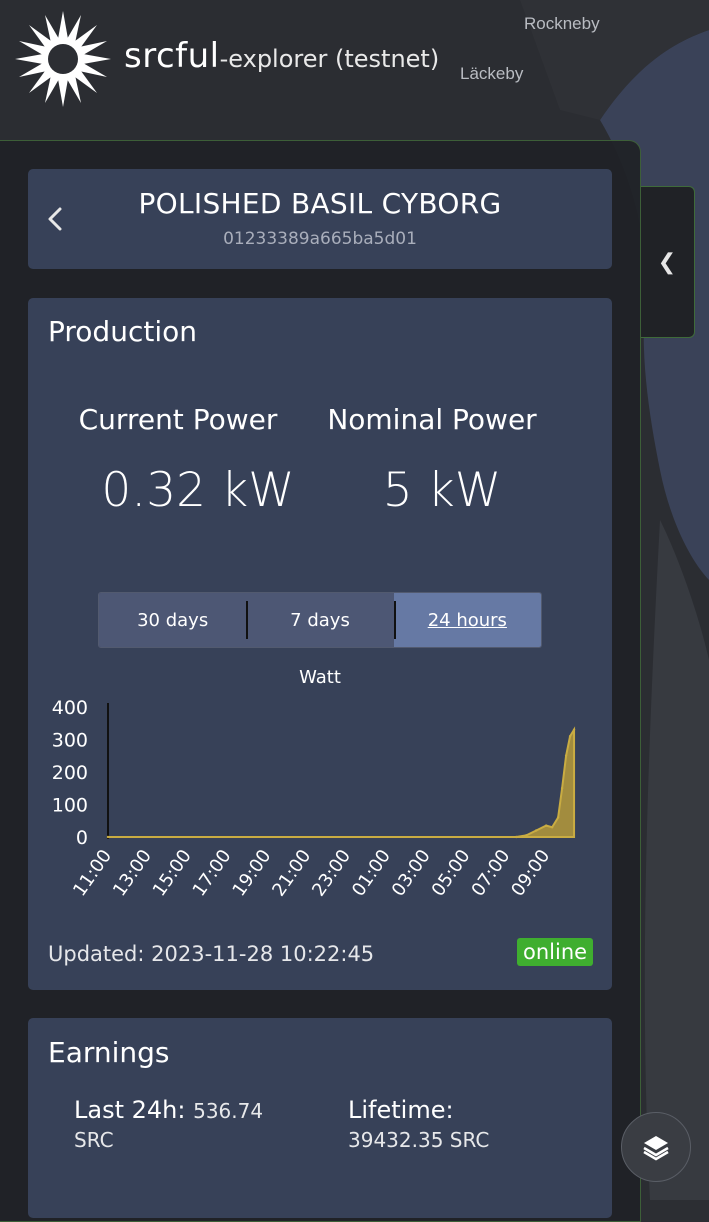 The width and height of the screenshot is (709, 1222). I want to click on time-range-selector: 30 days 7 days 24 hours, so click(320, 620).